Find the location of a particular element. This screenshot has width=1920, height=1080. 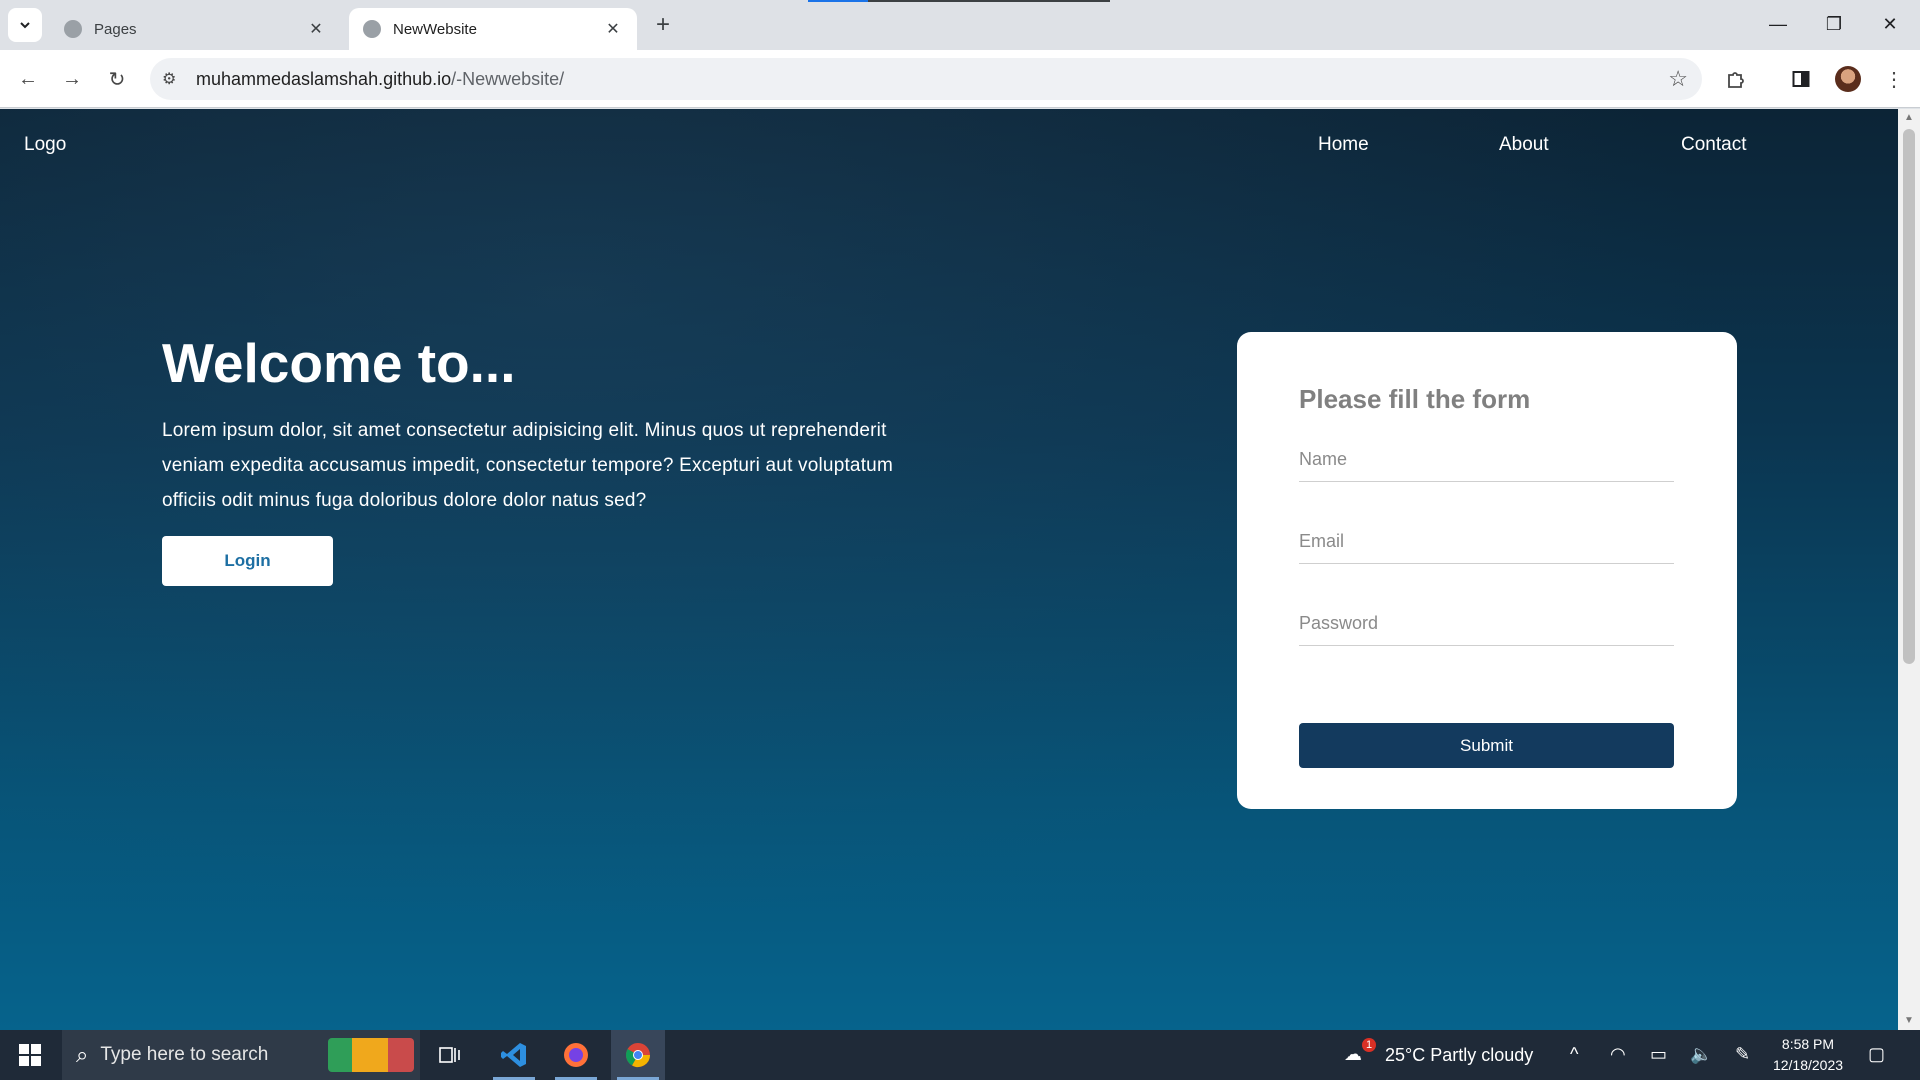

site-logo: Logo is located at coordinates (45, 145).